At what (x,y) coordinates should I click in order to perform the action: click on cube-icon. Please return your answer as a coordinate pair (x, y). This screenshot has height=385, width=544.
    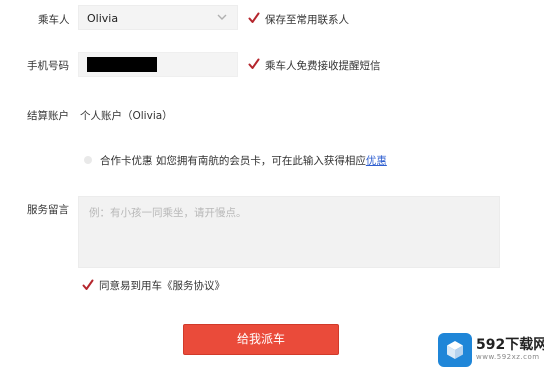
    Looking at the image, I should click on (455, 350).